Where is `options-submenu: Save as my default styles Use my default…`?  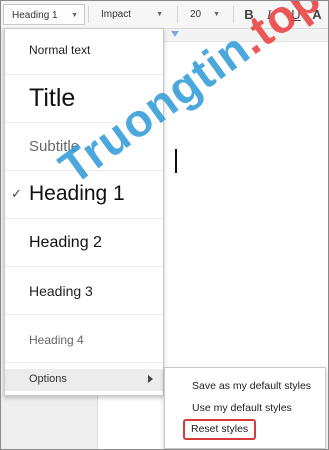 options-submenu: Save as my default styles Use my default… is located at coordinates (245, 408).